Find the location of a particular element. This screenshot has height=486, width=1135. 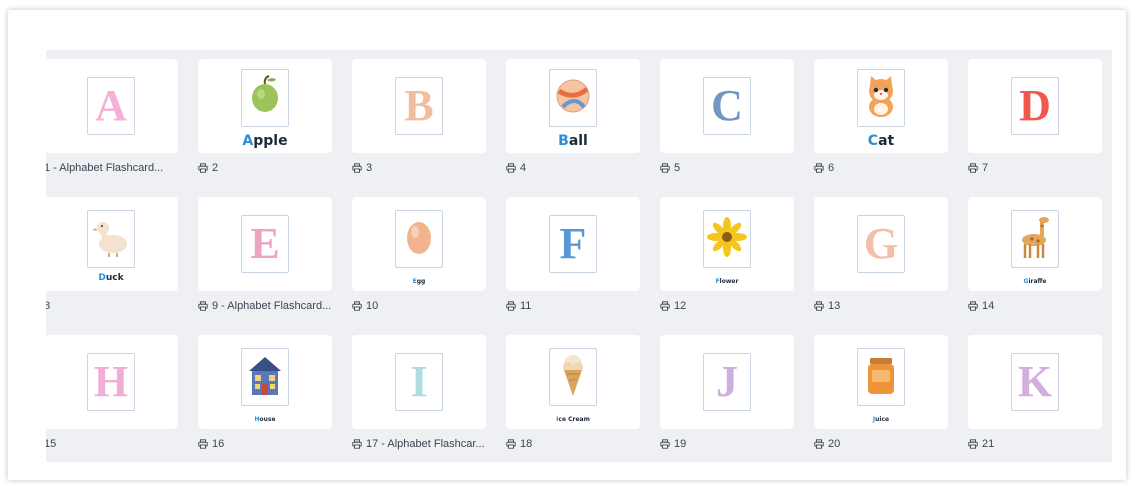

page-tile: Apple 2 is located at coordinates (265, 117).